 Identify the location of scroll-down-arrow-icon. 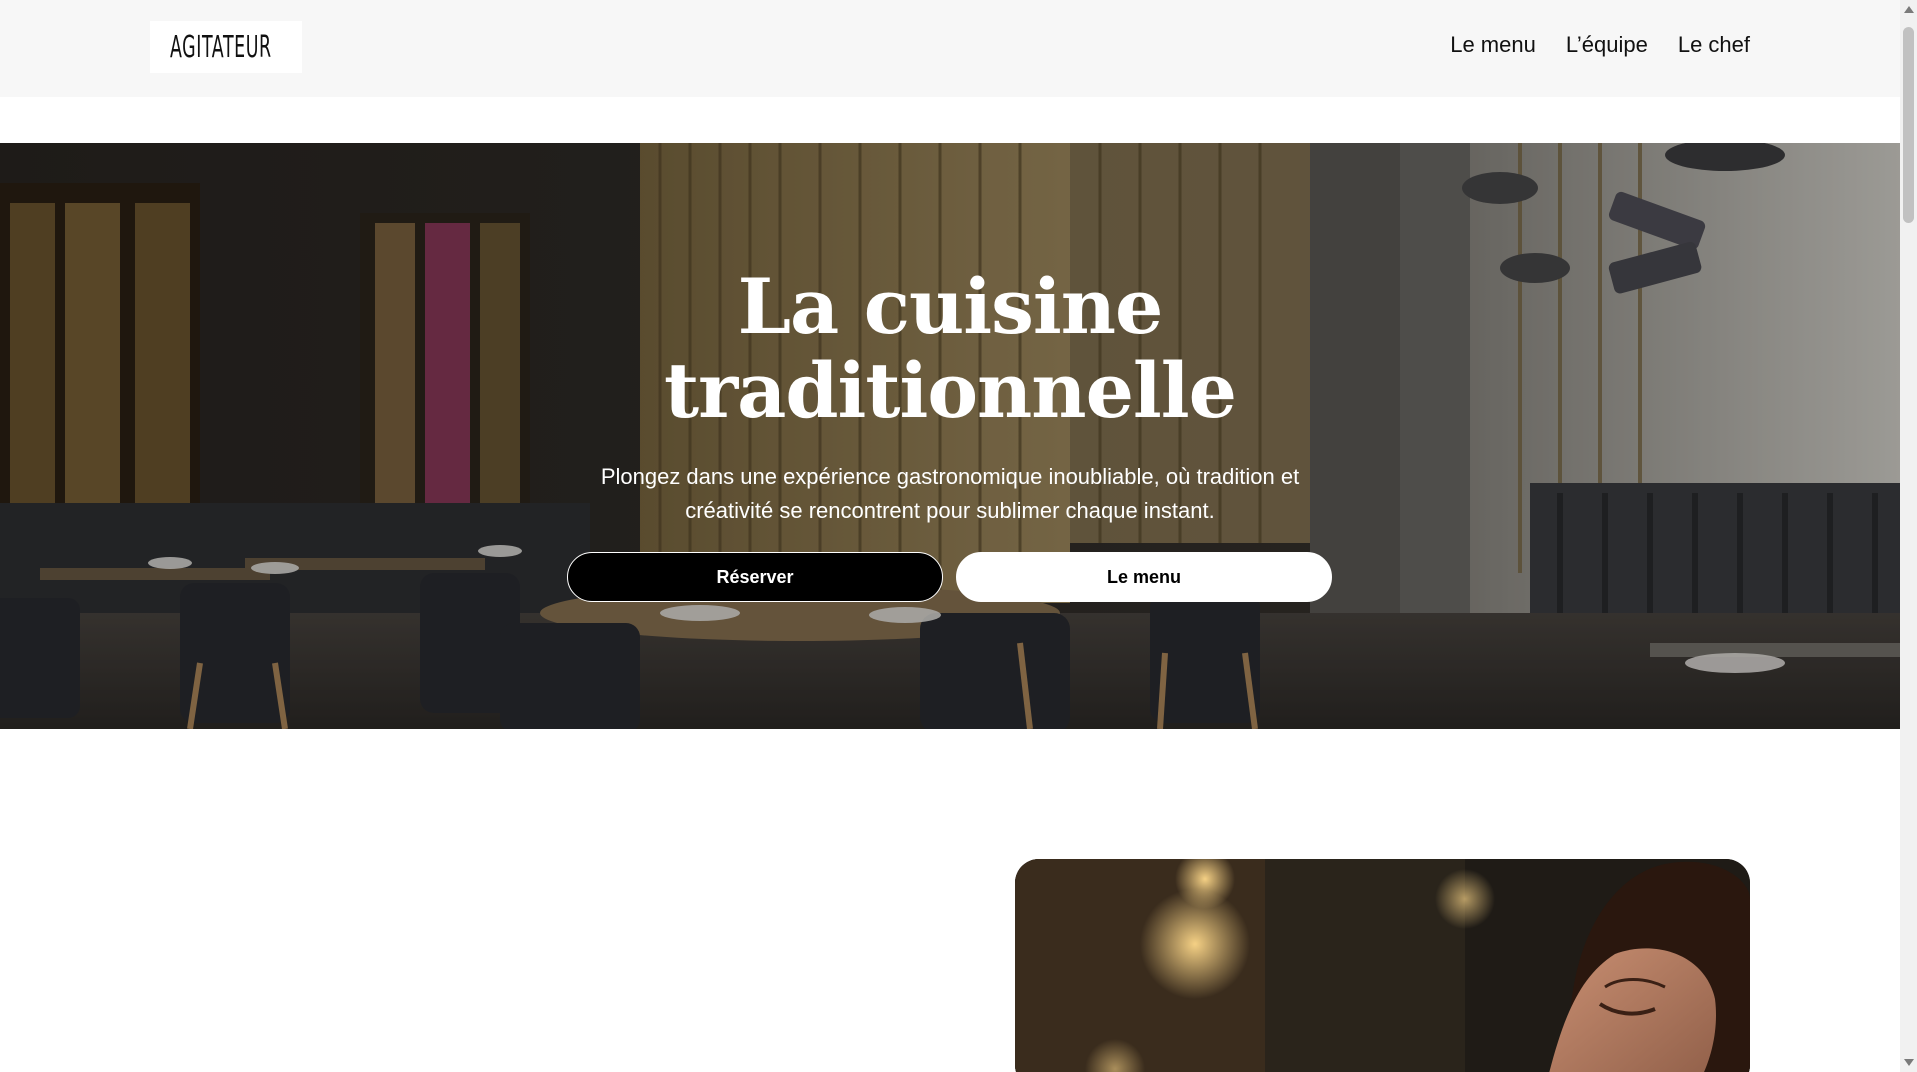
(1909, 1062).